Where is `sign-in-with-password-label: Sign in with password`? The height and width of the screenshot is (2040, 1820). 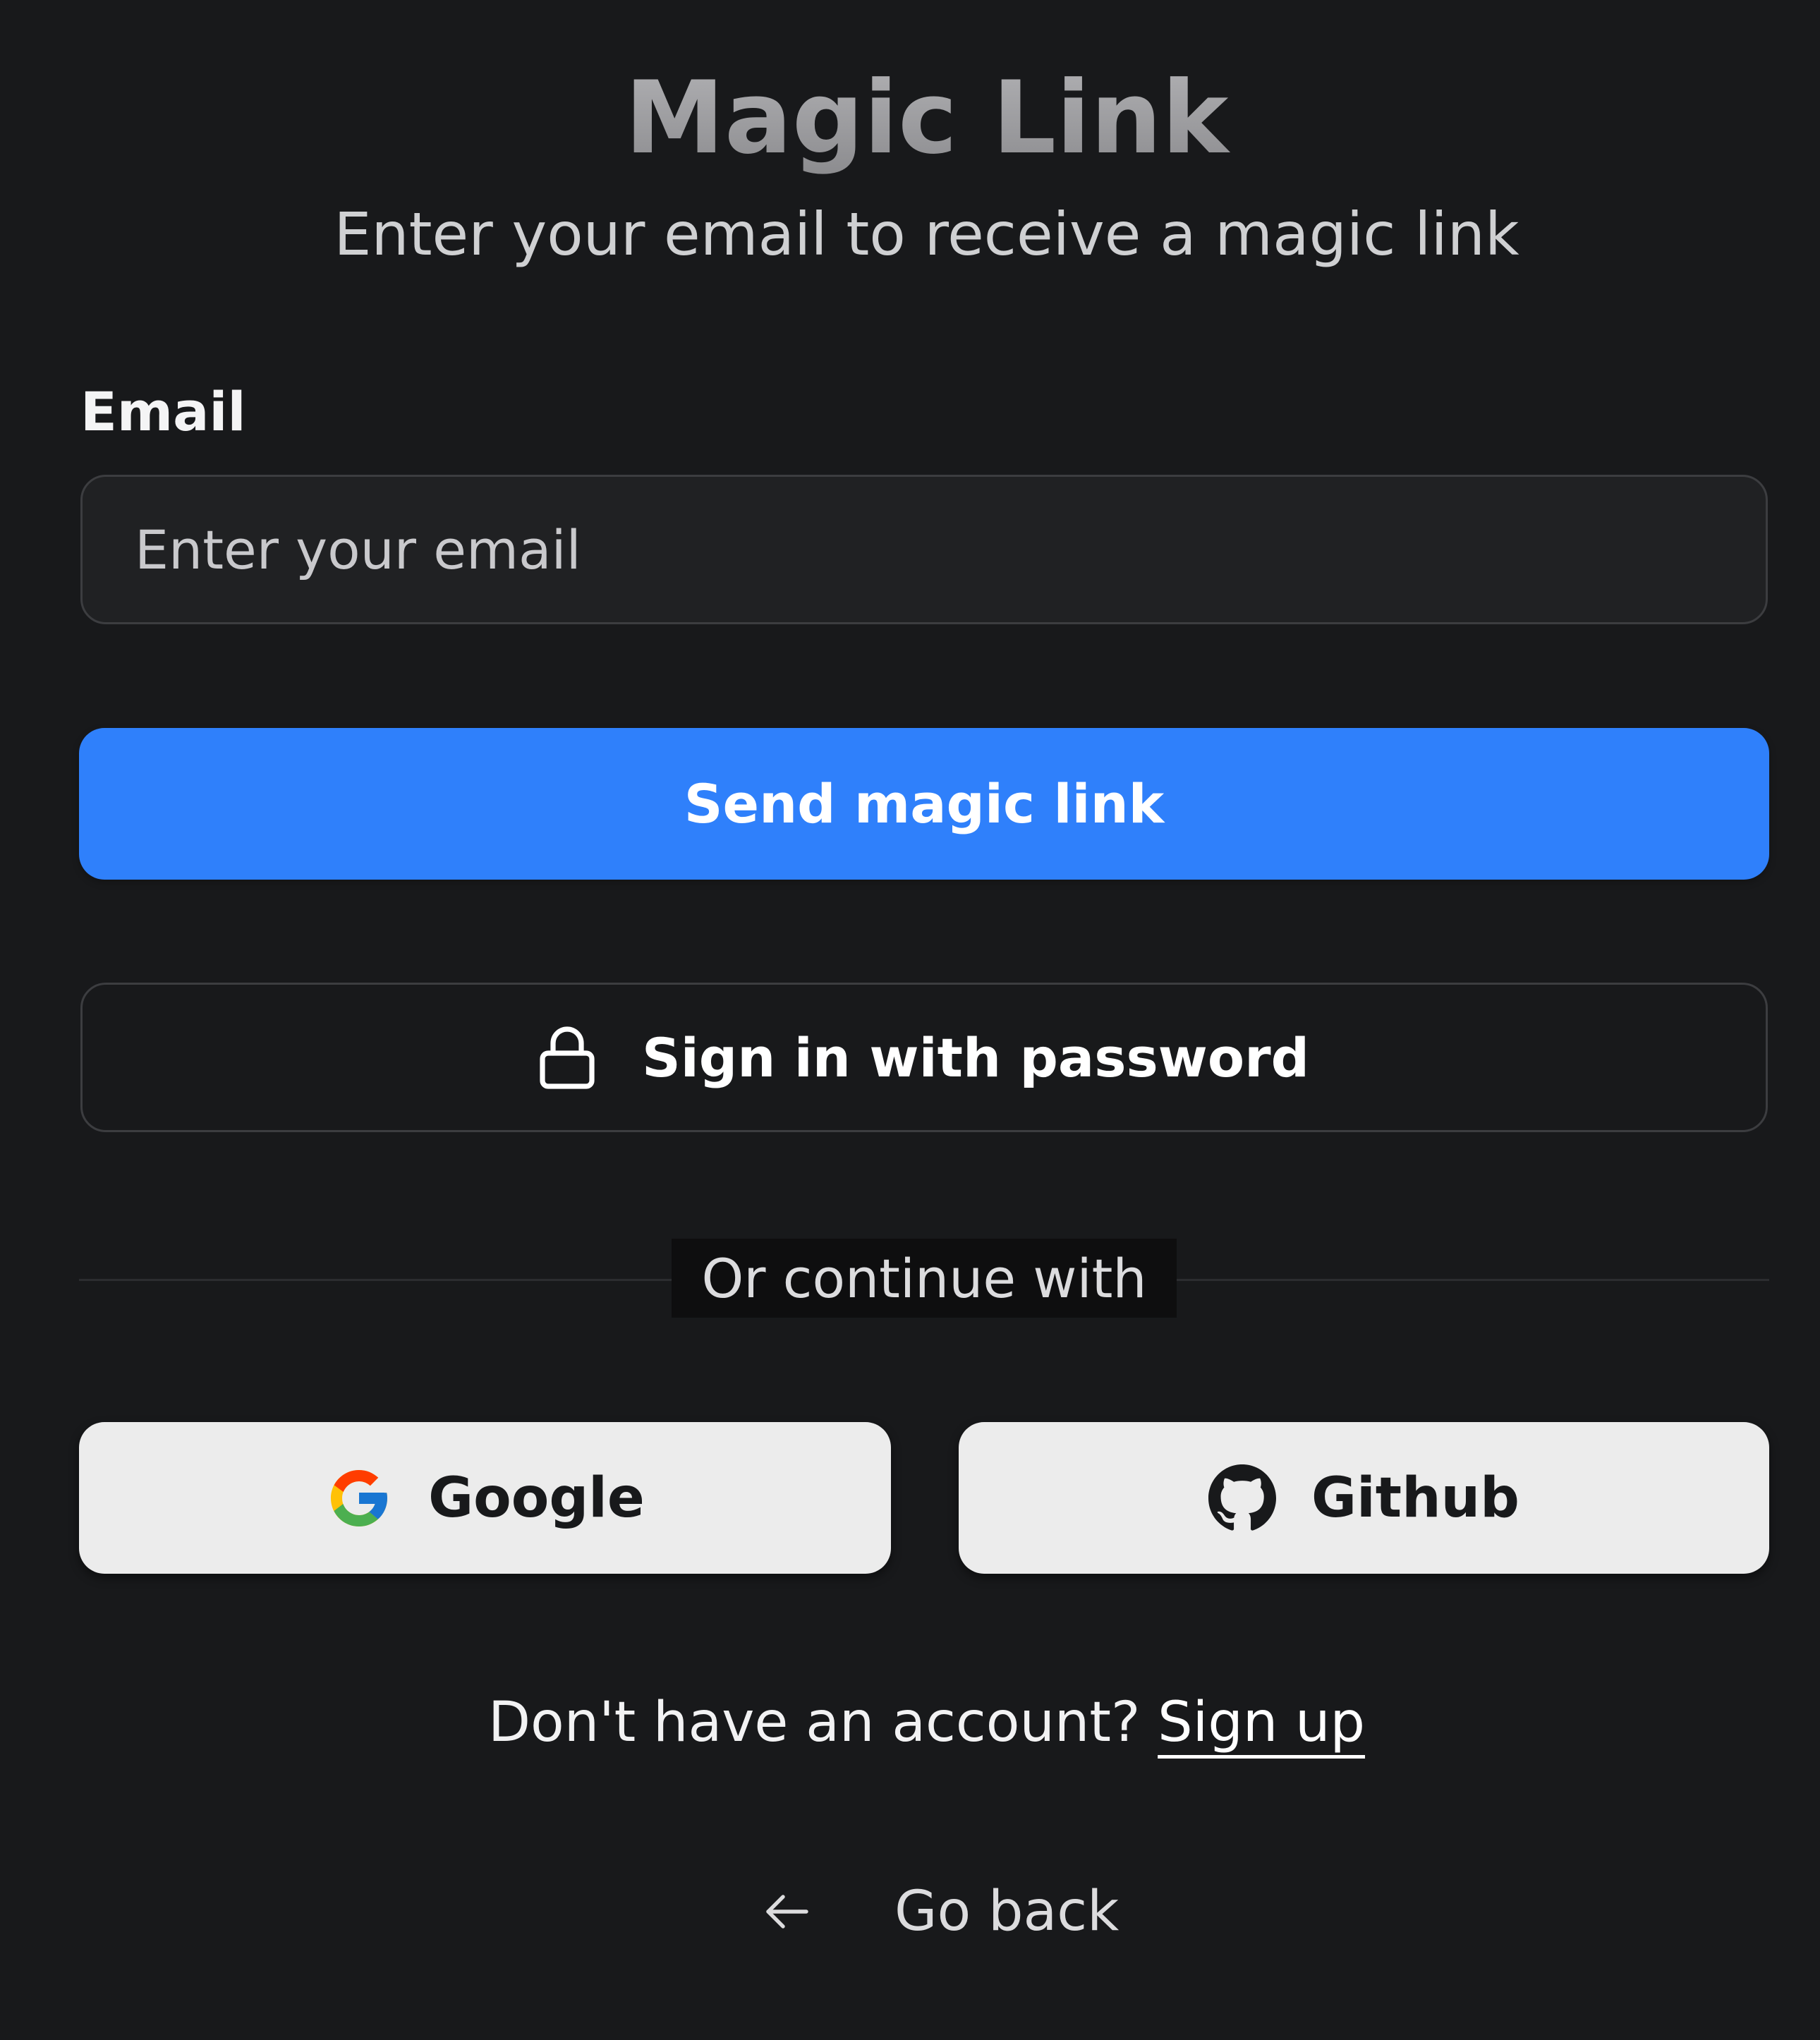
sign-in-with-password-label: Sign in with password is located at coordinates (976, 1058).